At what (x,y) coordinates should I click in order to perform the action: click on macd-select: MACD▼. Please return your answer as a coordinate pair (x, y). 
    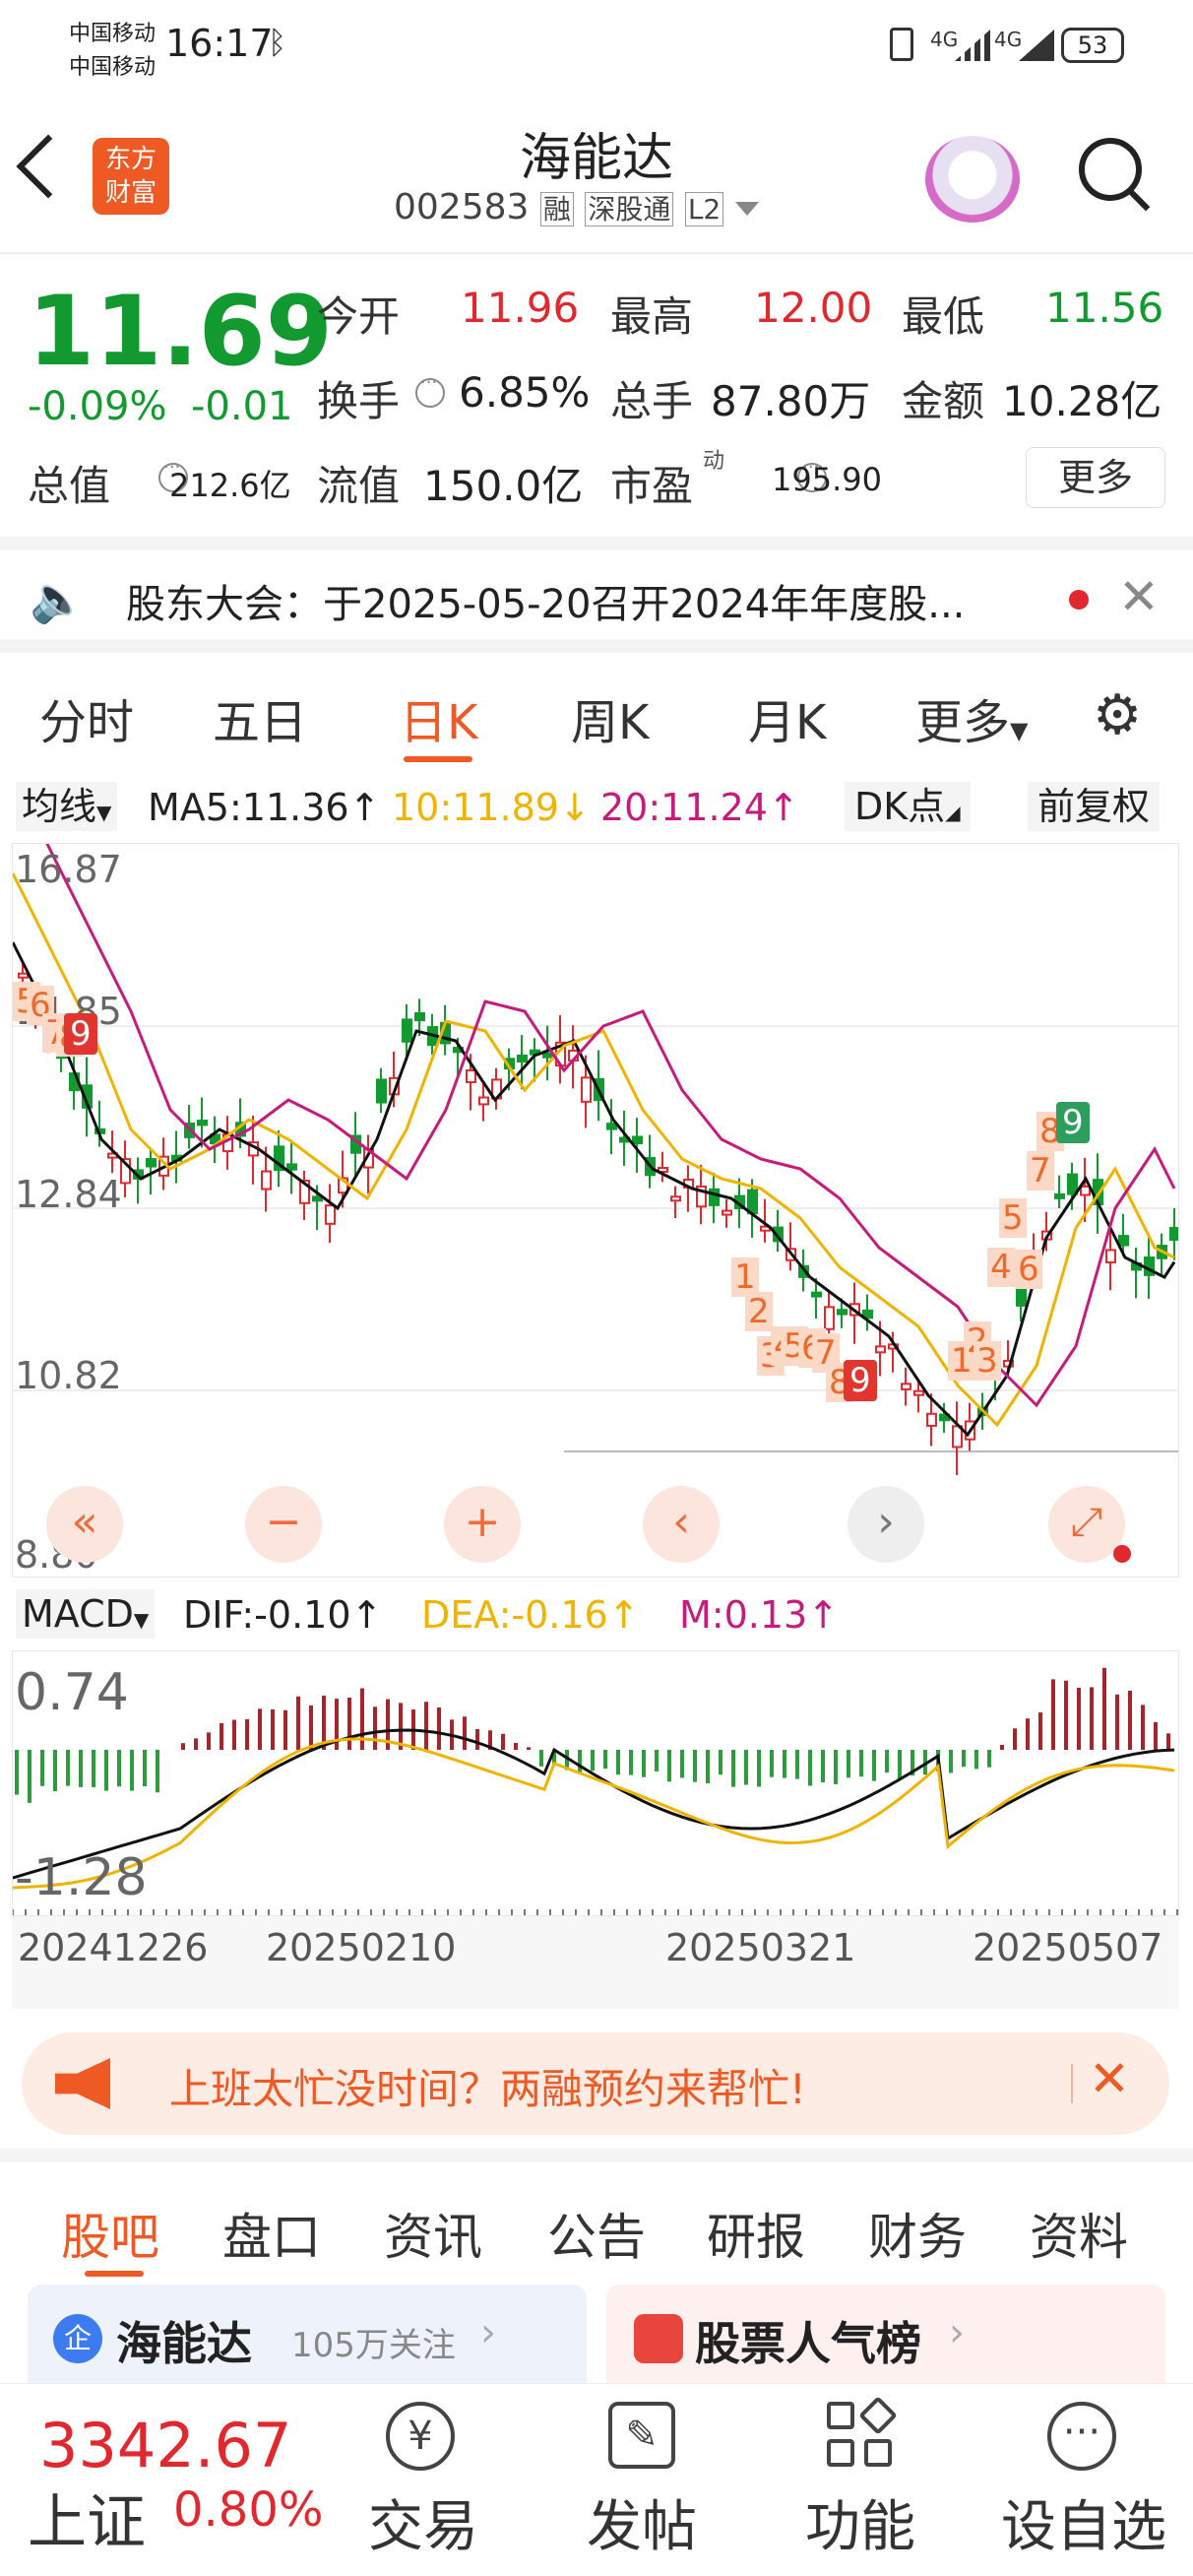
    Looking at the image, I should click on (86, 1614).